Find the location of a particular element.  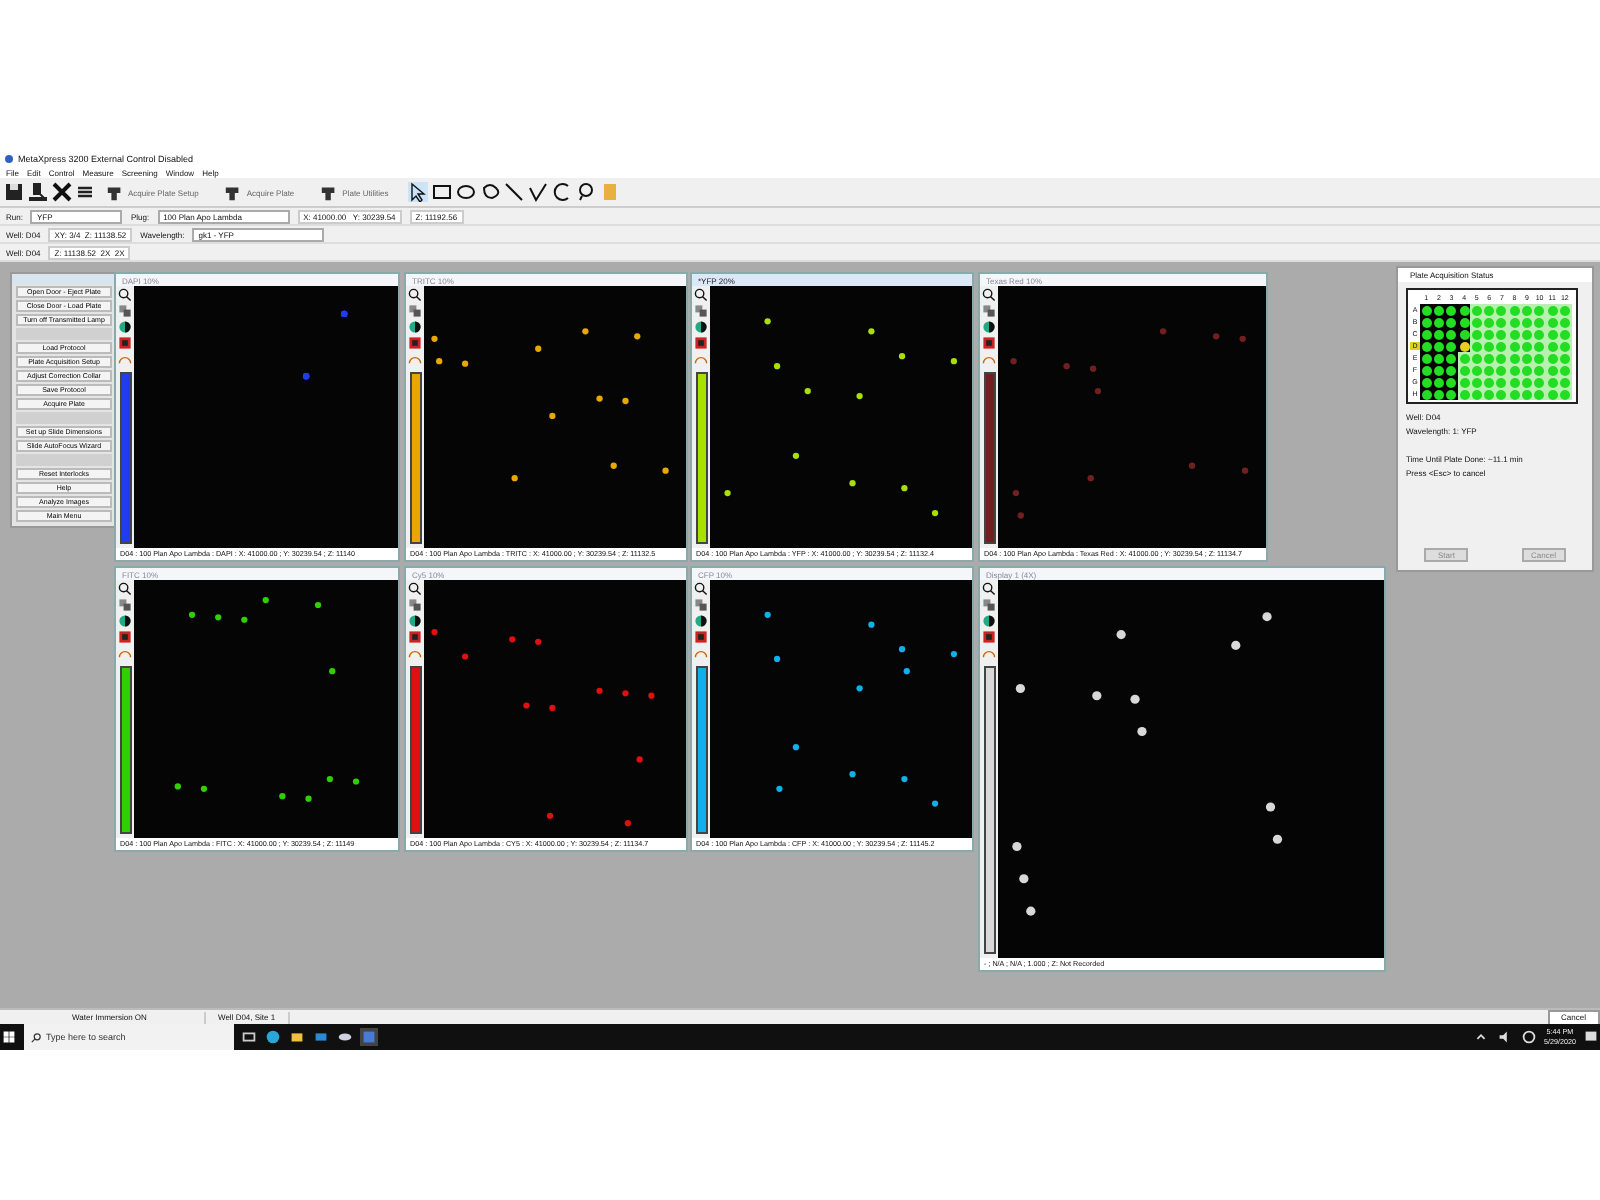

save-icon is located at coordinates (14, 192).